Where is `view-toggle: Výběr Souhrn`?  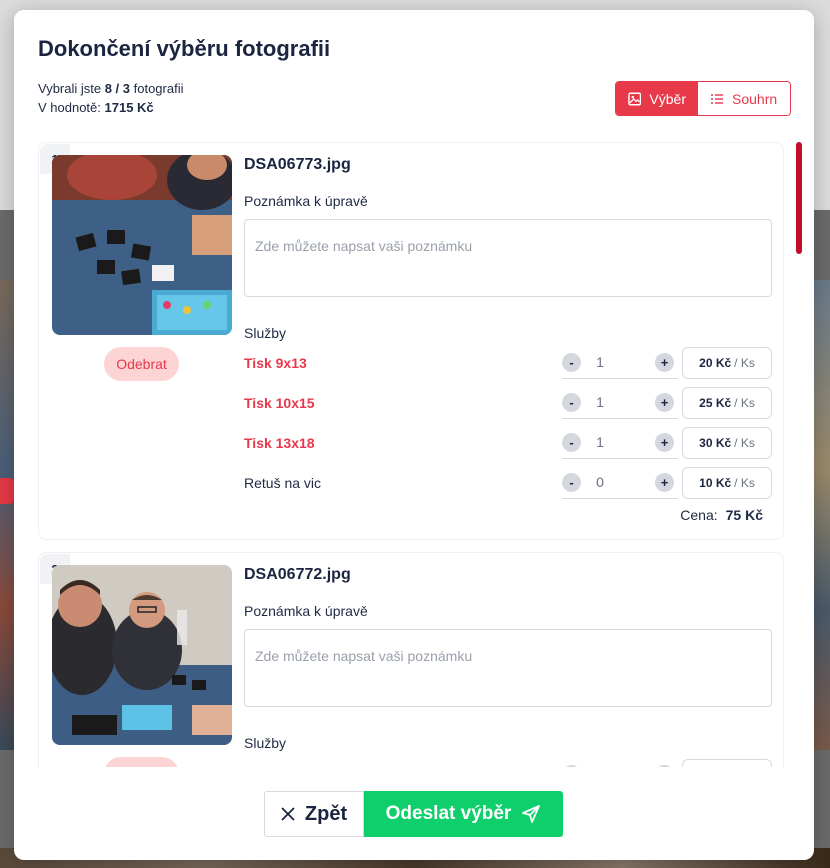 view-toggle: Výběr Souhrn is located at coordinates (703, 98).